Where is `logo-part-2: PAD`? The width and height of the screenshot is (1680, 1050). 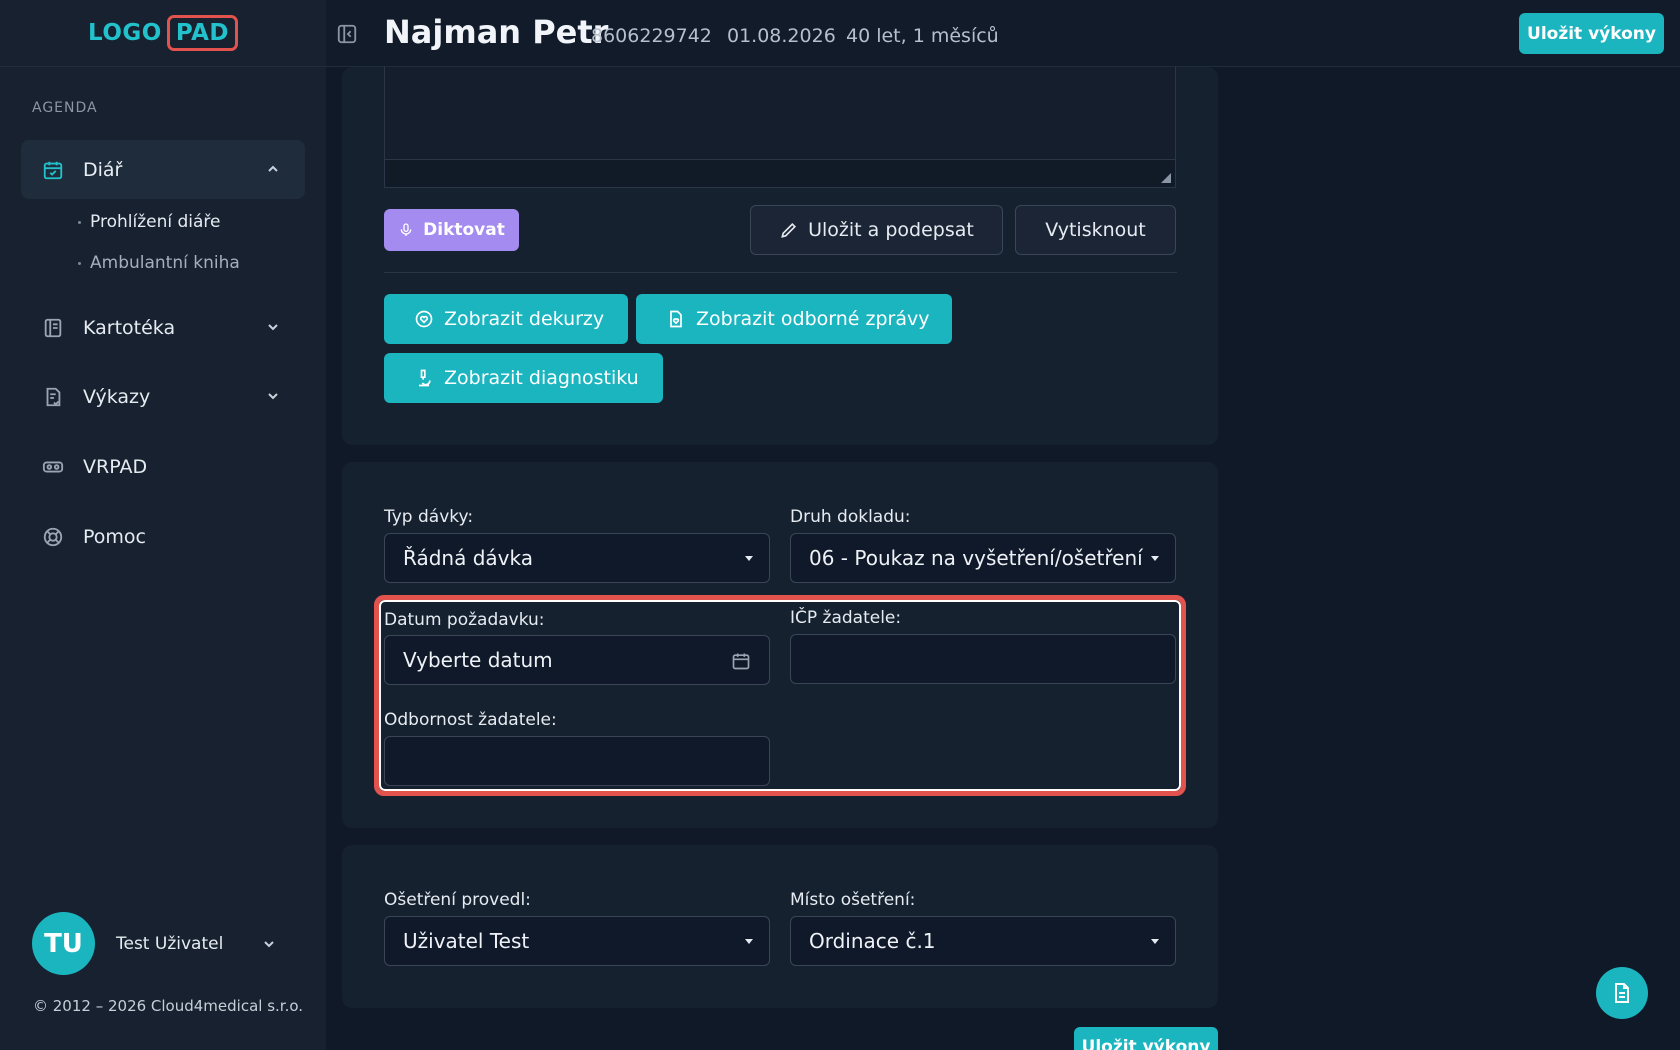
logo-part-2: PAD is located at coordinates (202, 33).